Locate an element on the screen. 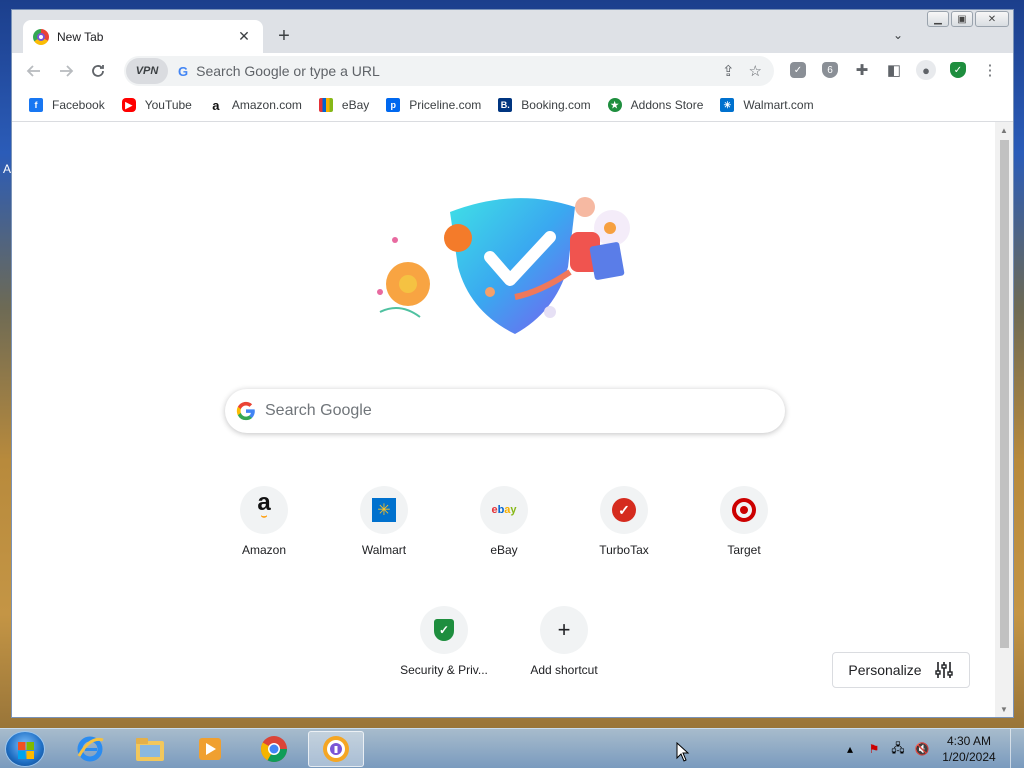  start-button is located at coordinates (25, 749).